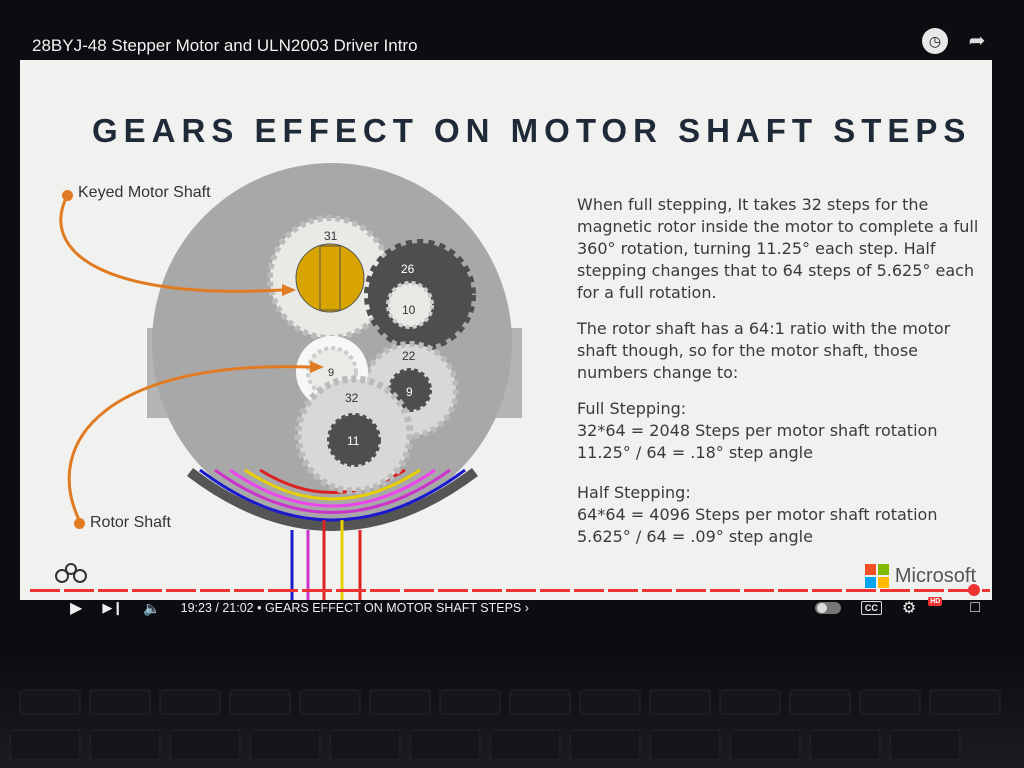  What do you see at coordinates (409, 356) in the screenshot?
I see `gear-label-22: 22` at bounding box center [409, 356].